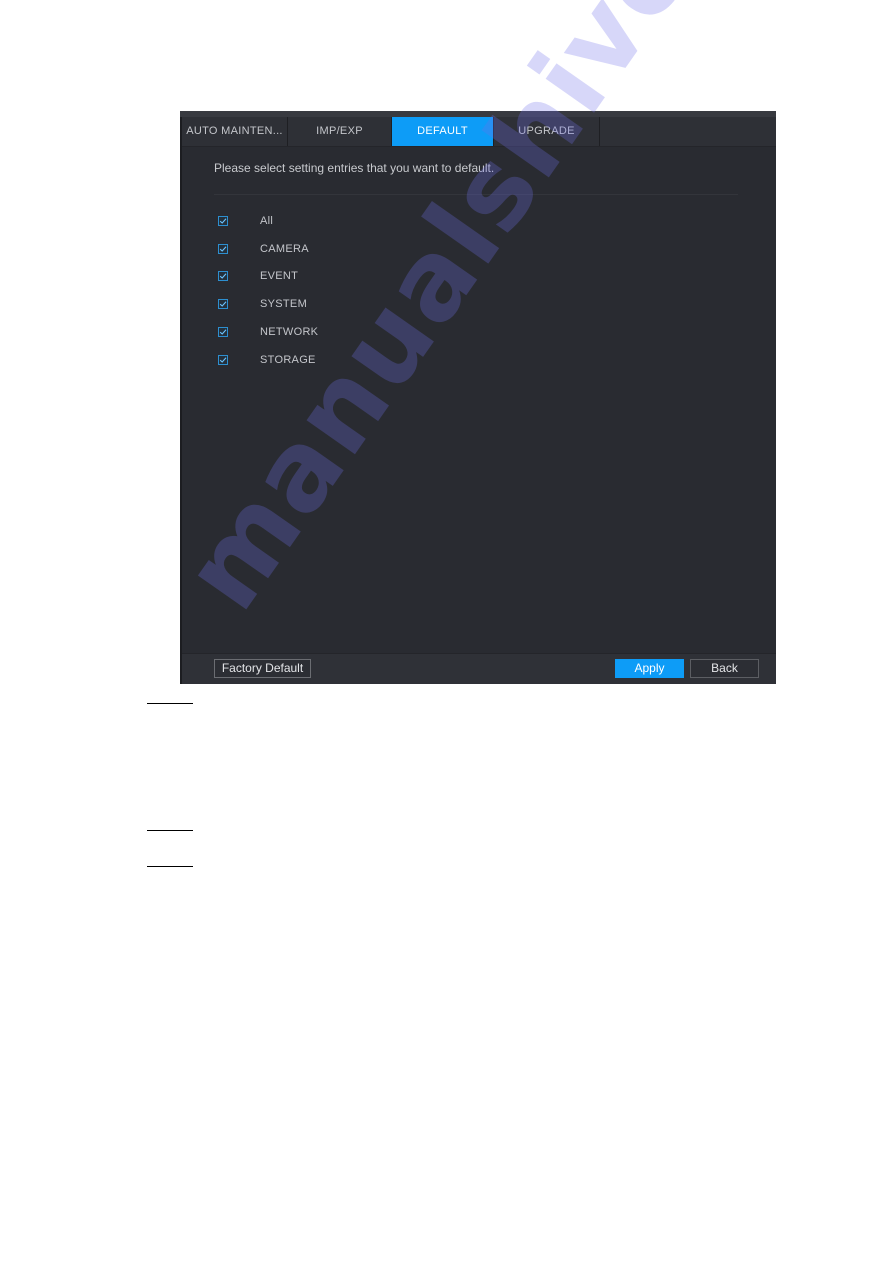 This screenshot has width=893, height=1263. I want to click on option-all: All, so click(268, 221).